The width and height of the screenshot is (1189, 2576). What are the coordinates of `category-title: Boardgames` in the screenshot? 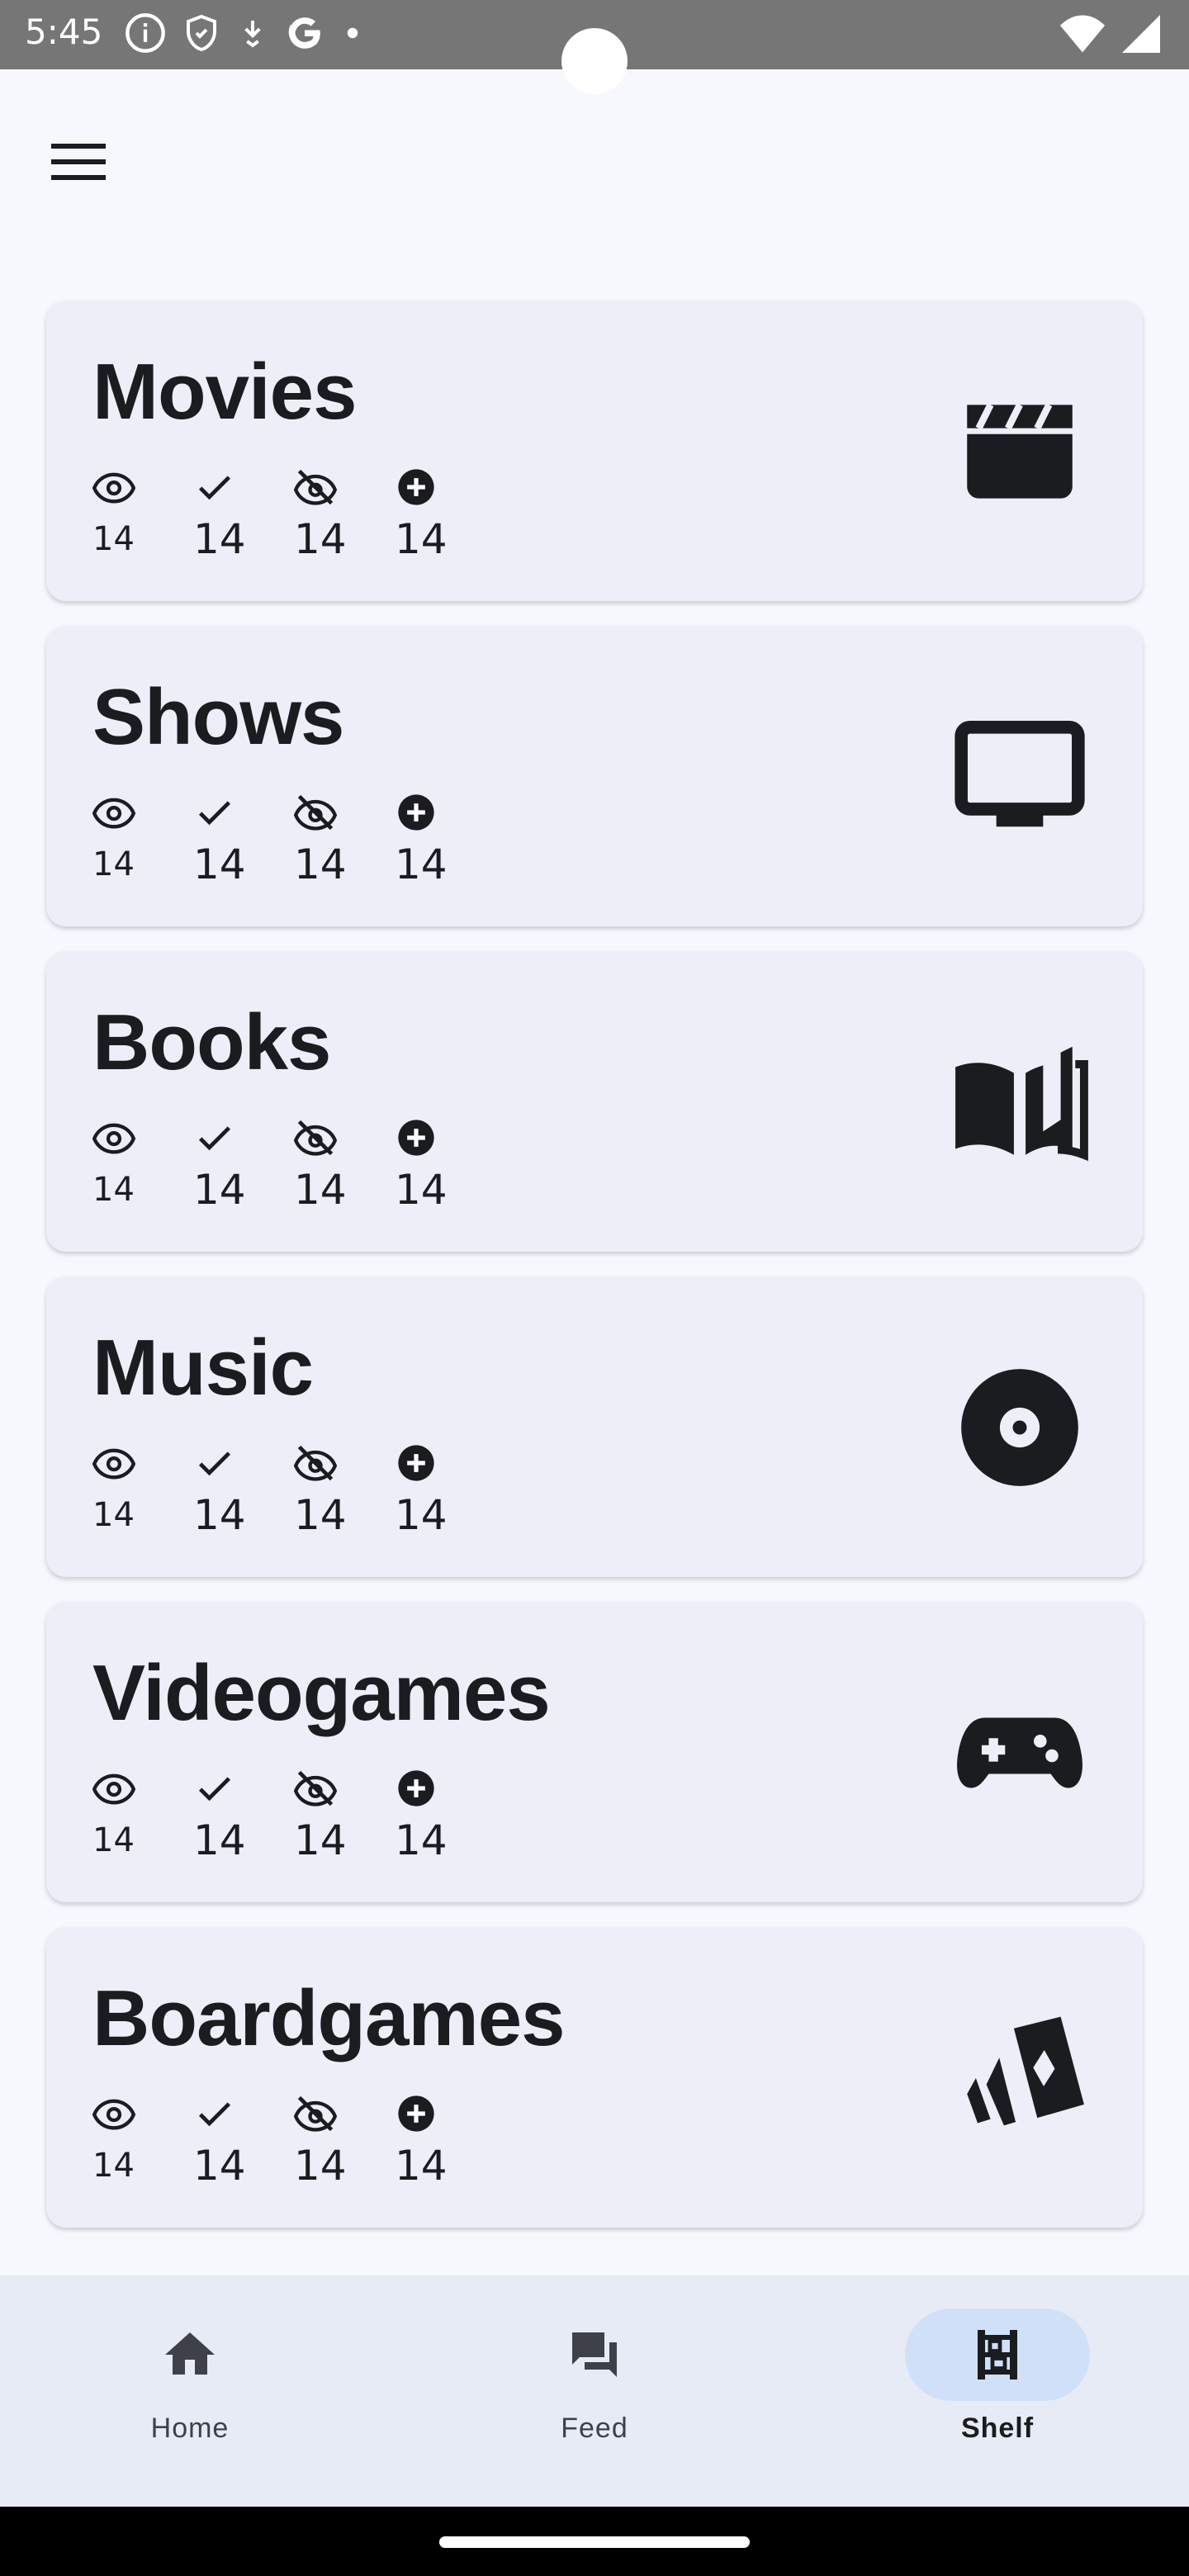 It's located at (329, 2018).